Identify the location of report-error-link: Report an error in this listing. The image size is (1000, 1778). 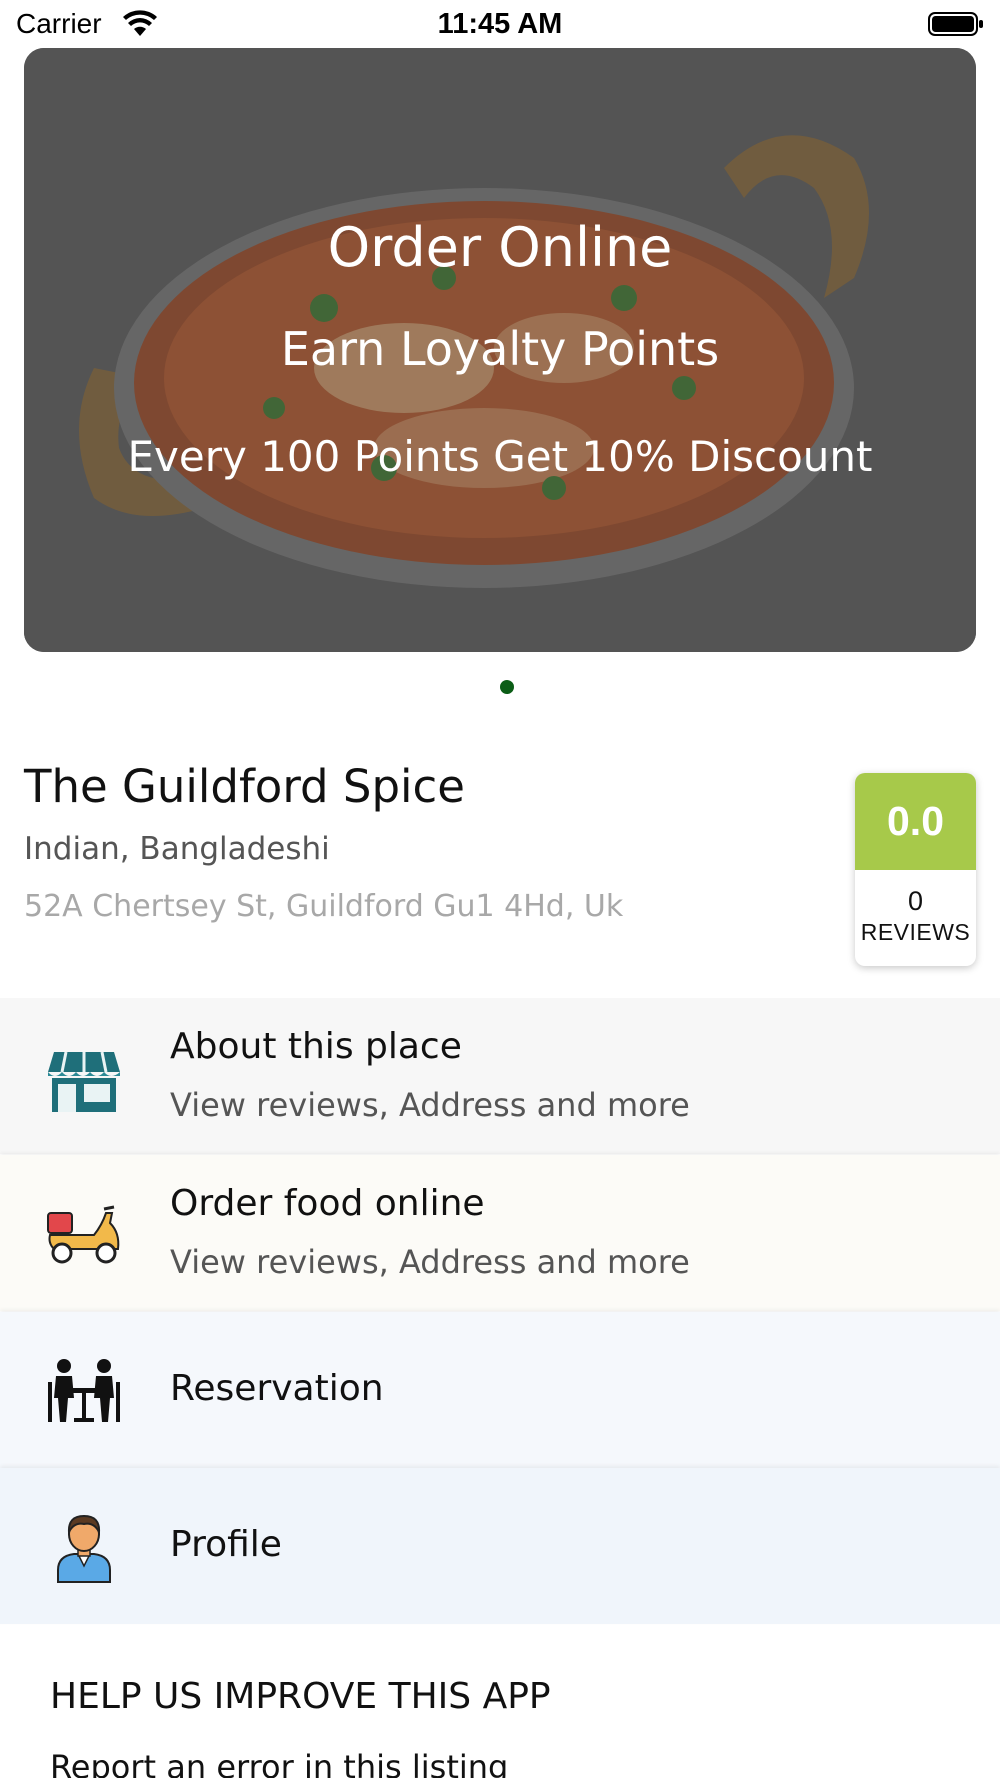
(279, 1763).